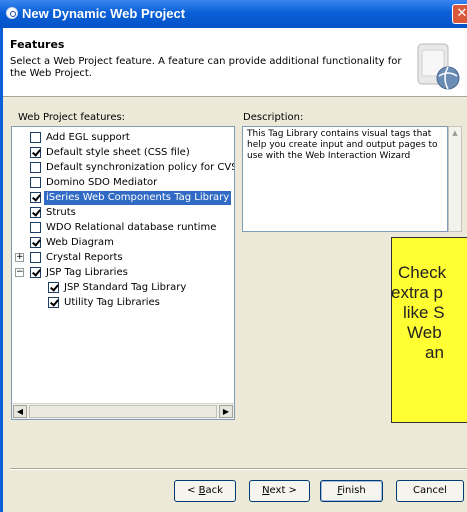  What do you see at coordinates (266, 490) in the screenshot?
I see `next-mnemonic: N` at bounding box center [266, 490].